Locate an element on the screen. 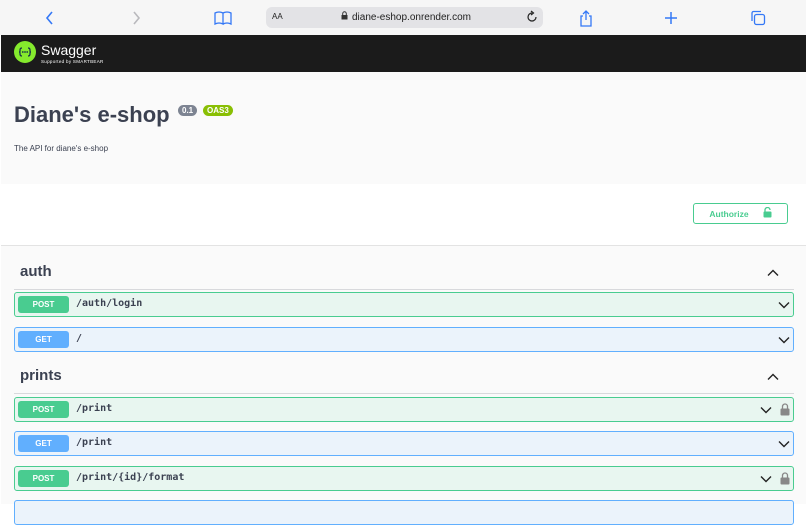  tabs-icon is located at coordinates (758, 18).